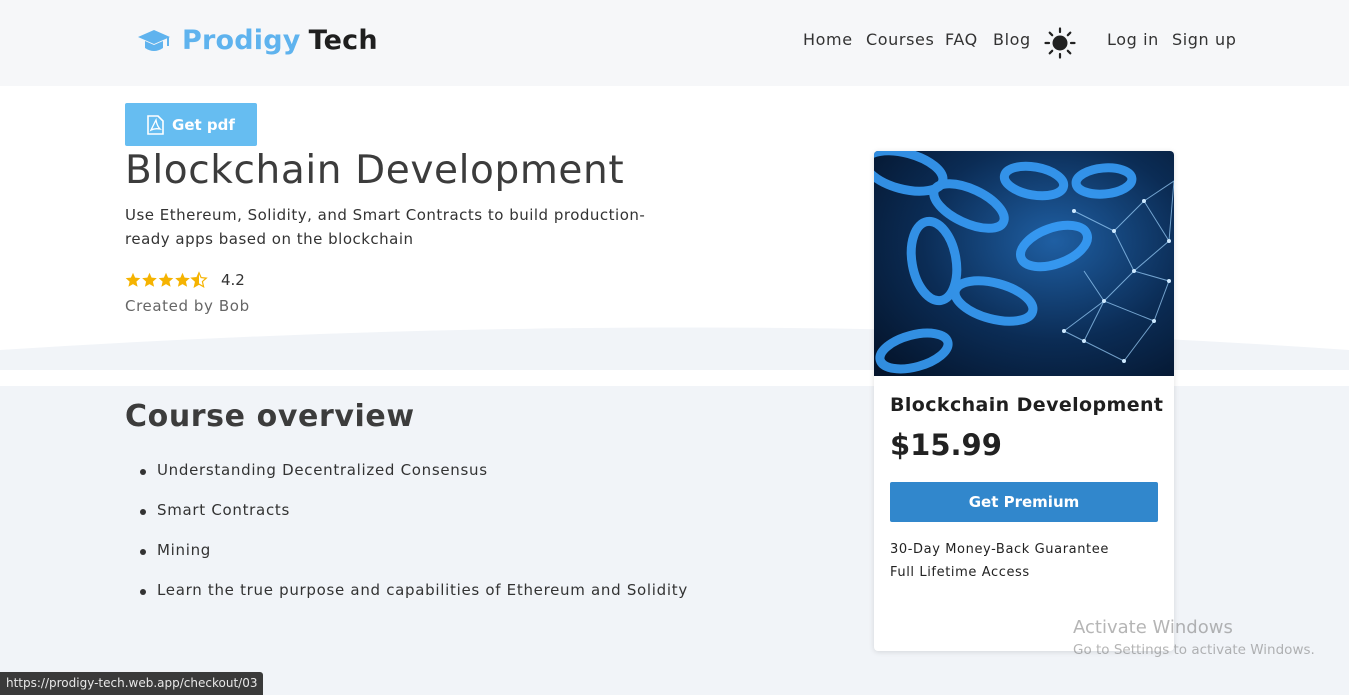 Image resolution: width=1349 pixels, height=695 pixels. What do you see at coordinates (132, 683) in the screenshot?
I see `link-status-bar: https://prodigy-tech.web.app/checkout/03` at bounding box center [132, 683].